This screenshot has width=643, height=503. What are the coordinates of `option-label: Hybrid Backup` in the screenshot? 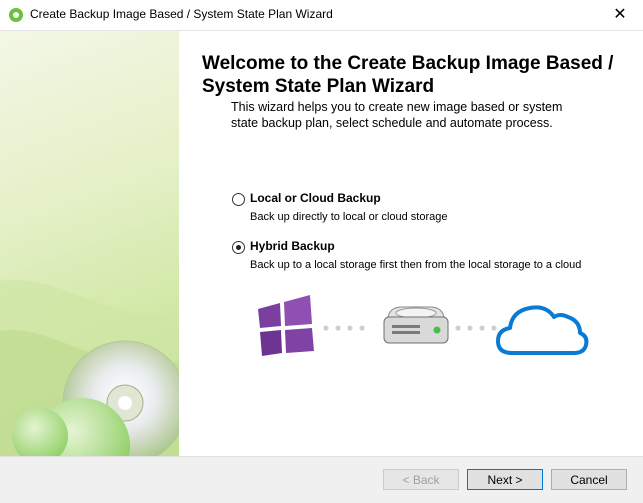 It's located at (292, 246).